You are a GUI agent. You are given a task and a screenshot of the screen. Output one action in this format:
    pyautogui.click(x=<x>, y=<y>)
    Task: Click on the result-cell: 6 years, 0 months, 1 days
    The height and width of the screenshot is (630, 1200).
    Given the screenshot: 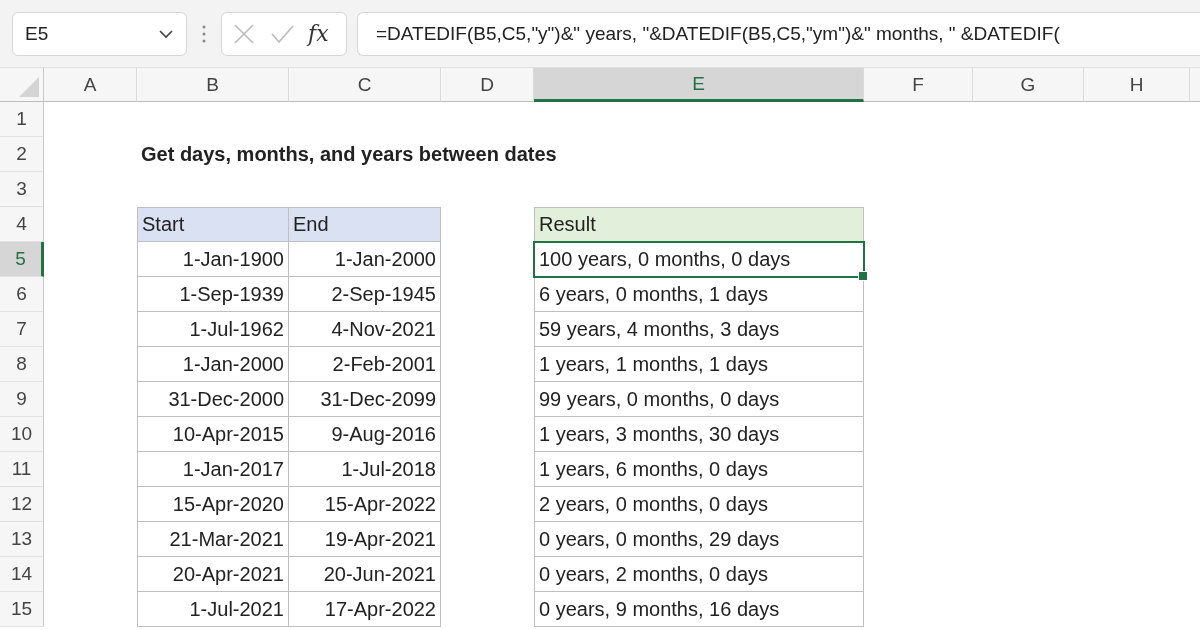 What is the action you would take?
    pyautogui.click(x=699, y=294)
    